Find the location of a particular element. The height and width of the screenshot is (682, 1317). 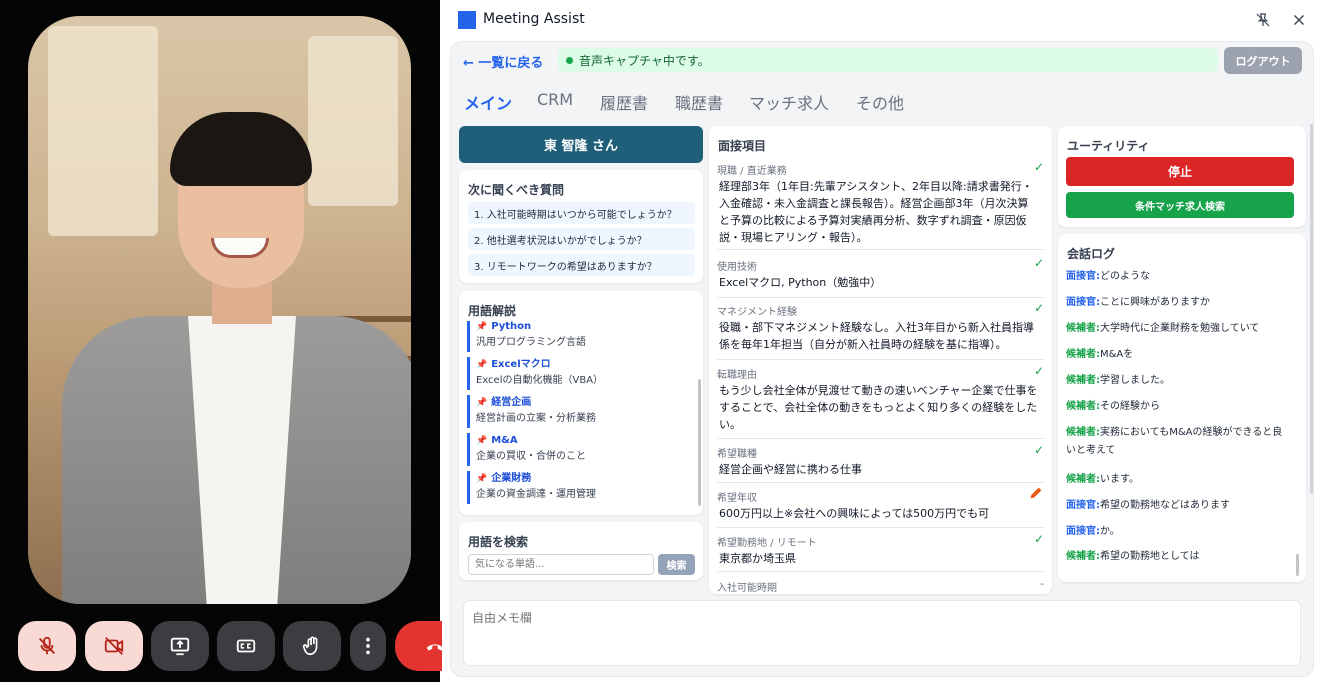

tab-crm: CRM is located at coordinates (555, 99).